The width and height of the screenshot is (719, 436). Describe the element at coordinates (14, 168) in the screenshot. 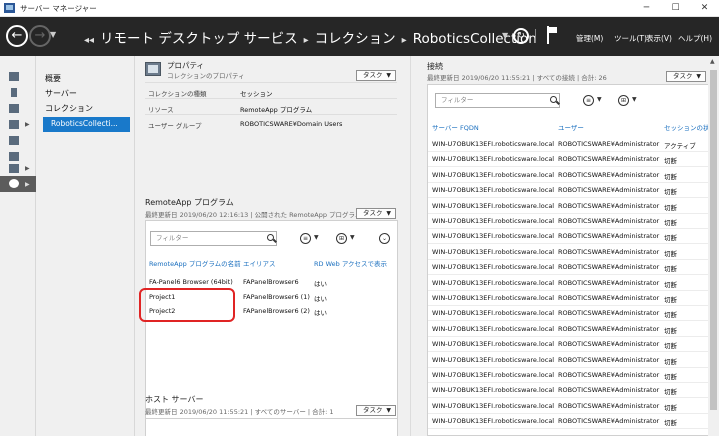

I see `rds-role-icon` at that location.